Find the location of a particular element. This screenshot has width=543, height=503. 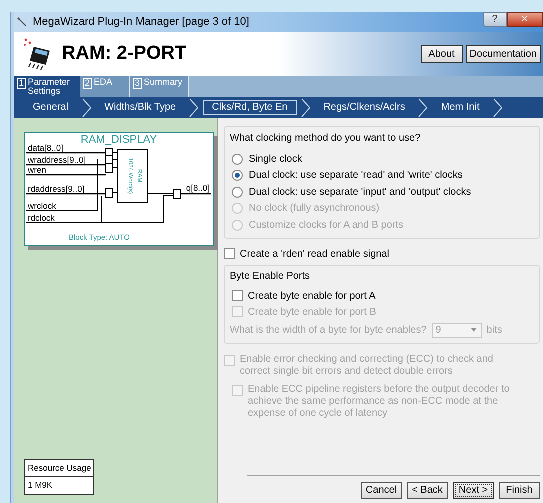

pin-label: wrclock is located at coordinates (42, 206).